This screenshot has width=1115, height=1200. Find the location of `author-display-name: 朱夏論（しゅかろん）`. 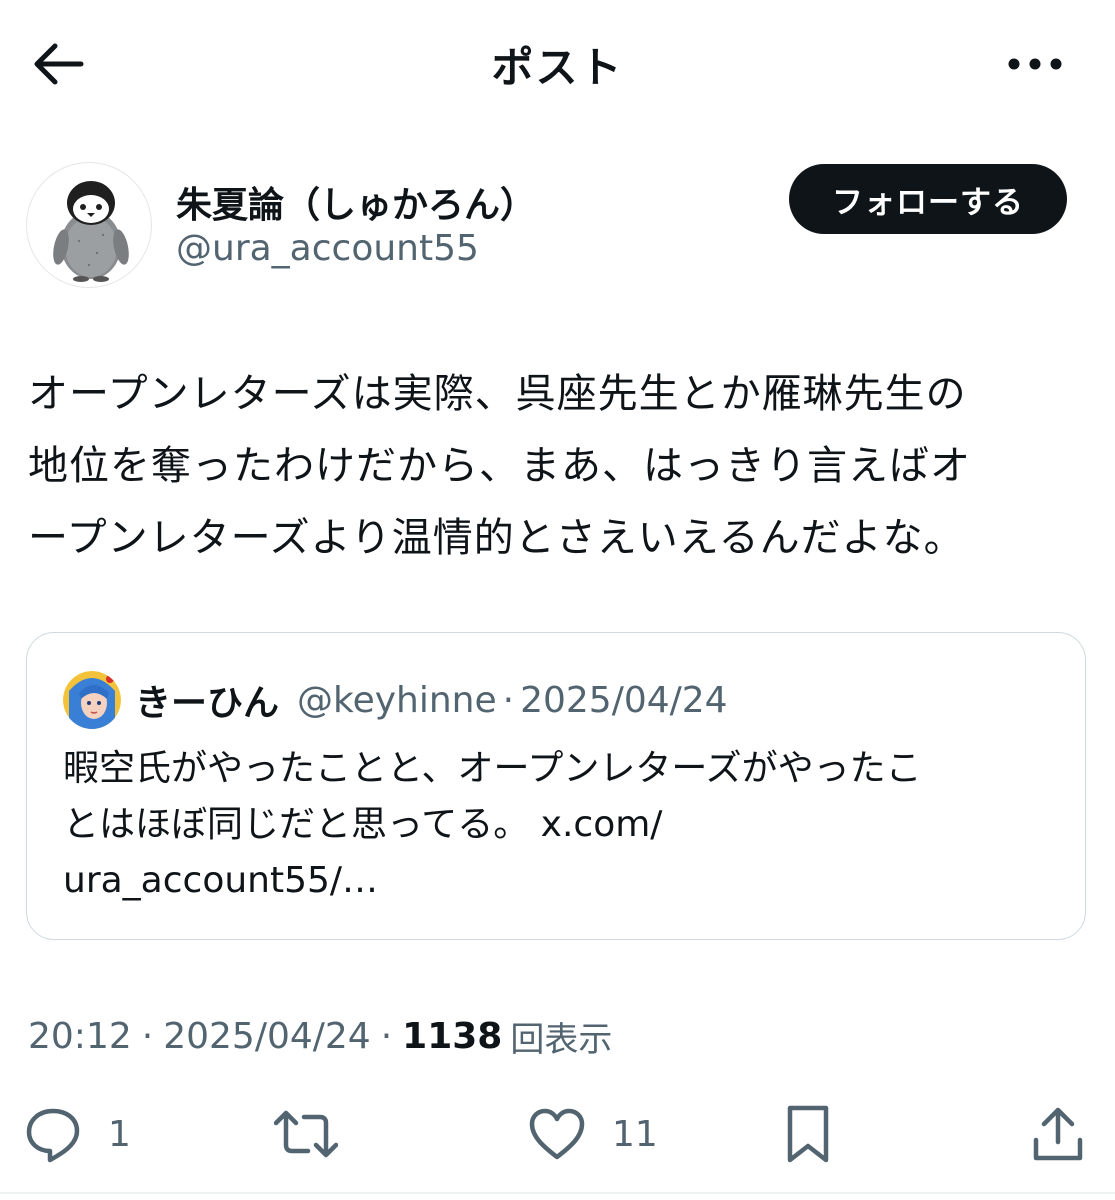

author-display-name: 朱夏論（しゅかろん） is located at coordinates (356, 202).